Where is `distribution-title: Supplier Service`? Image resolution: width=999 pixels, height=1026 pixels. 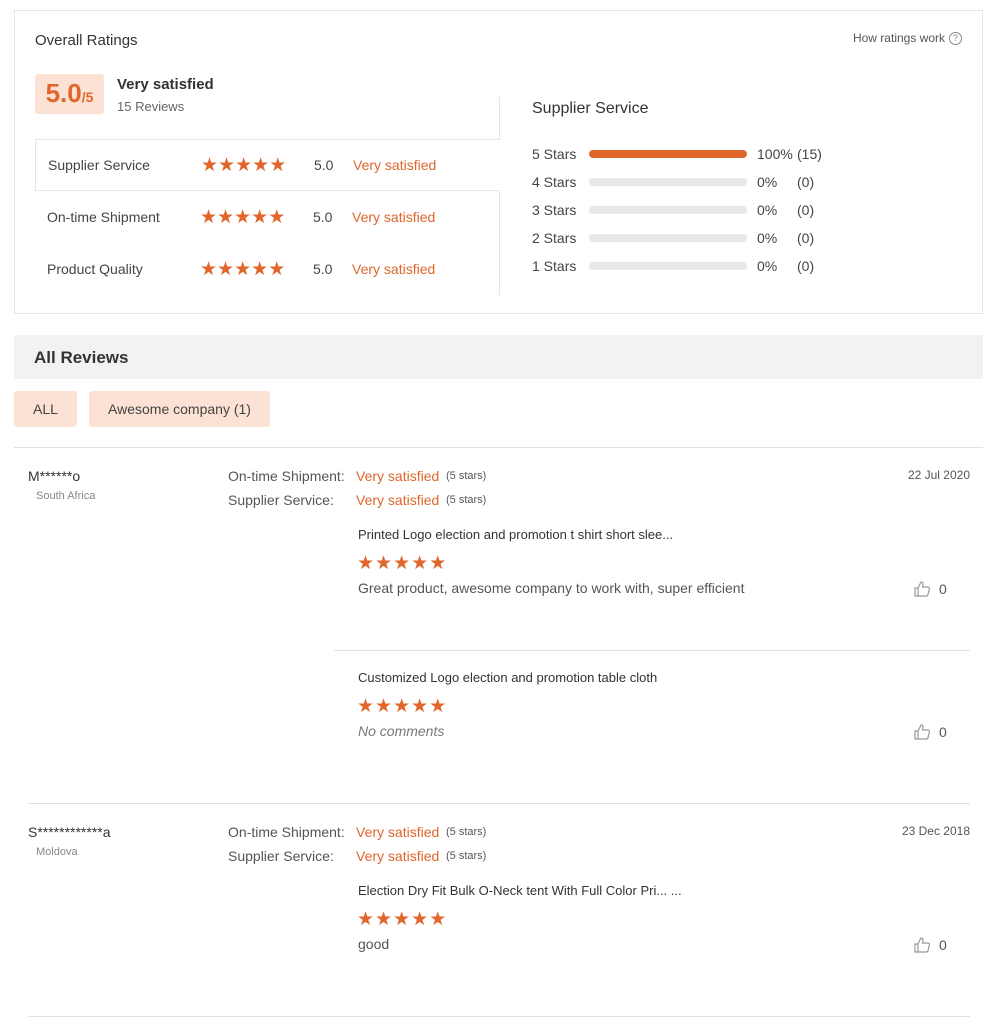 distribution-title: Supplier Service is located at coordinates (590, 108).